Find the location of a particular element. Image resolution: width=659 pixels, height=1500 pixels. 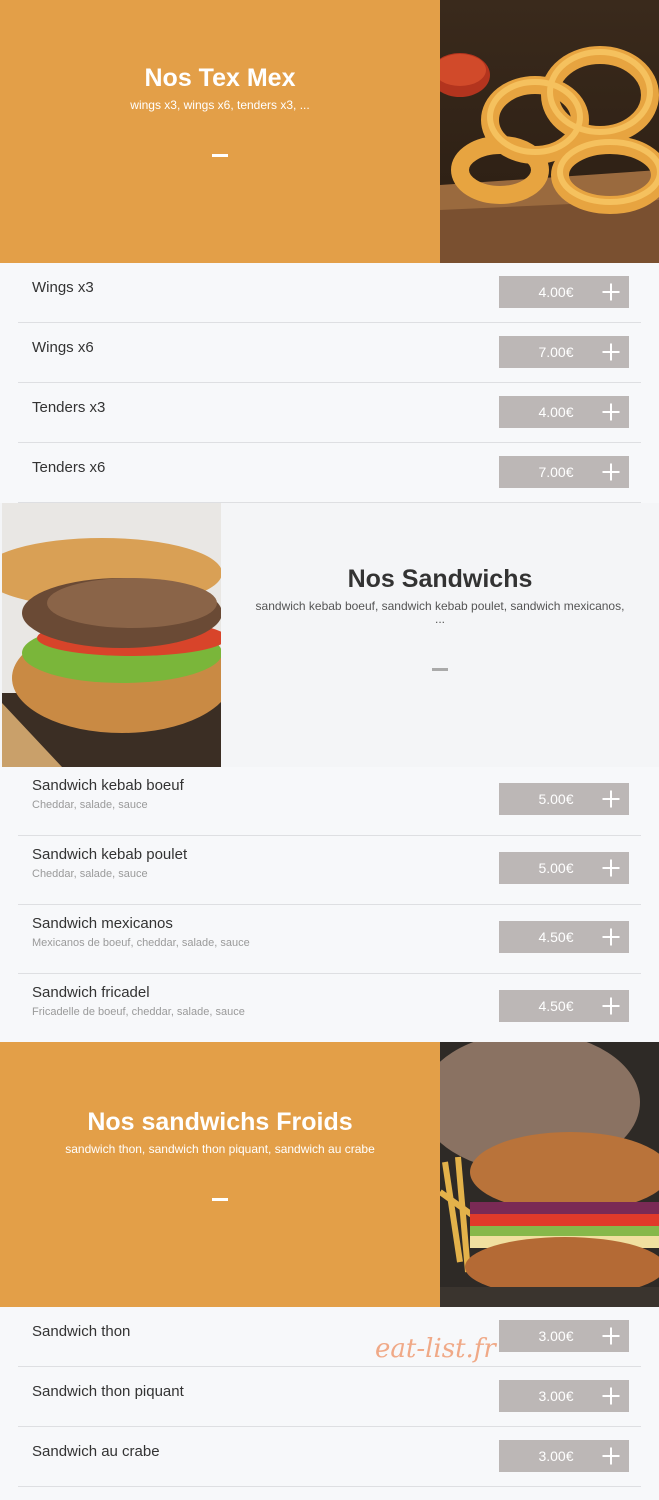

section-title: Nos Tex Mex is located at coordinates (220, 78).